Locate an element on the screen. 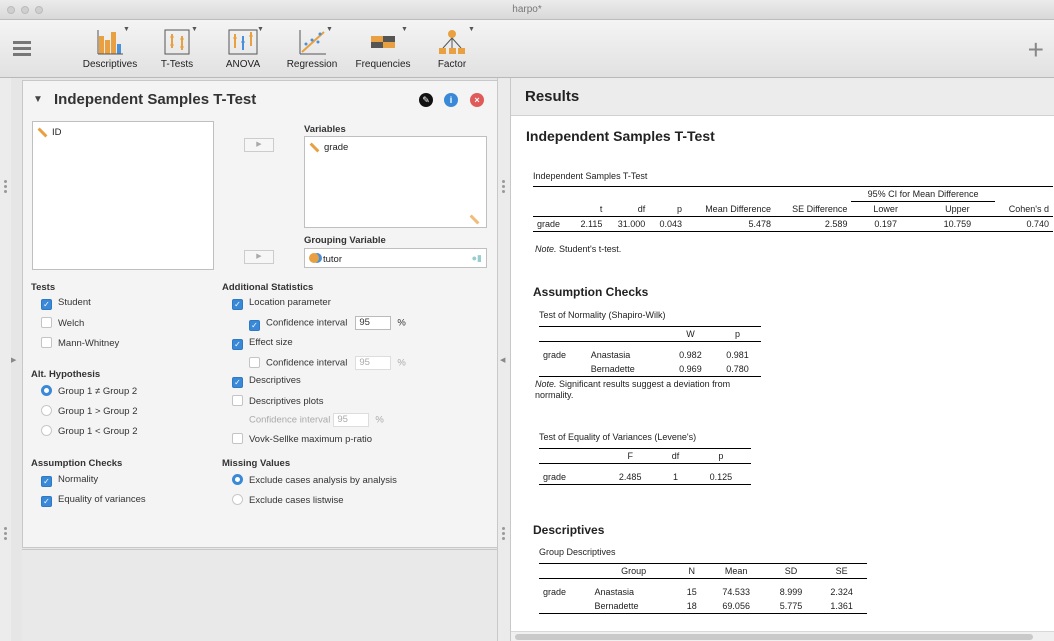 Image resolution: width=1054 pixels, height=641 pixels. vovk-sellke-checkbox: Vovk-Sellke maximum p-ratio is located at coordinates (302, 439).